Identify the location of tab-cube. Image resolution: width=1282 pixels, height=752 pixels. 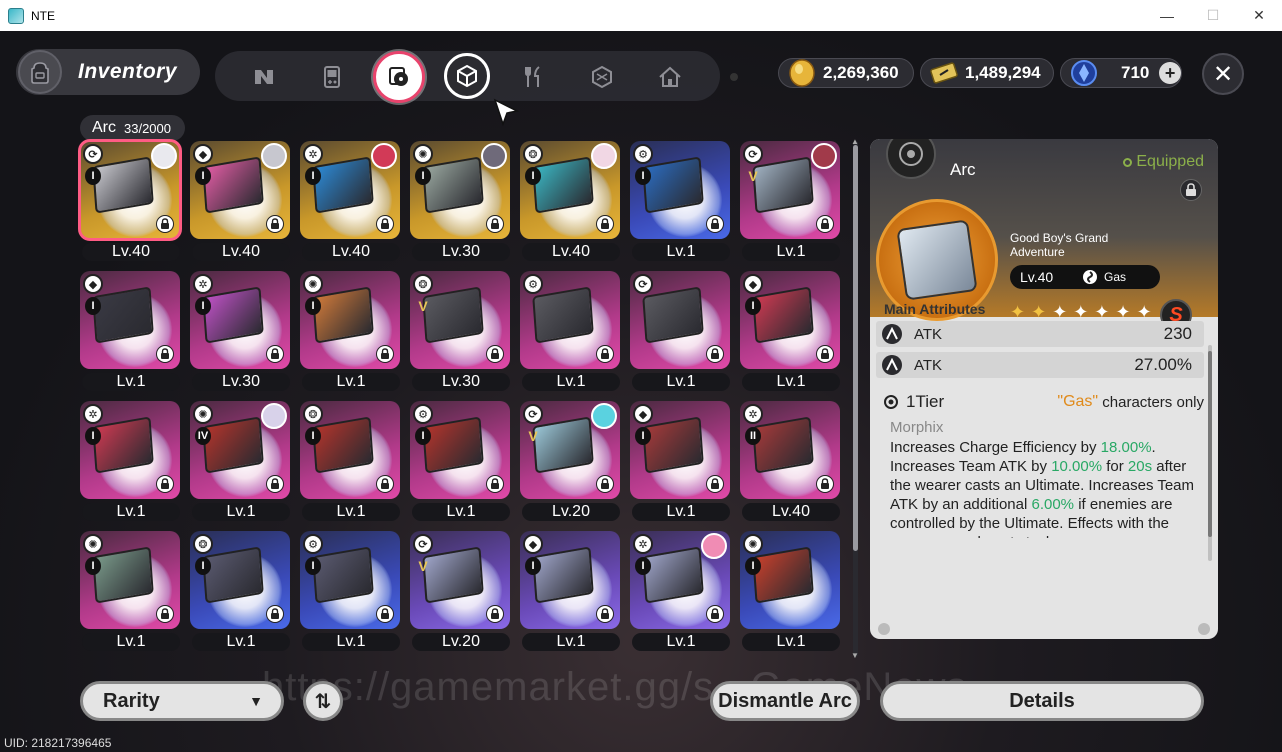
(467, 76).